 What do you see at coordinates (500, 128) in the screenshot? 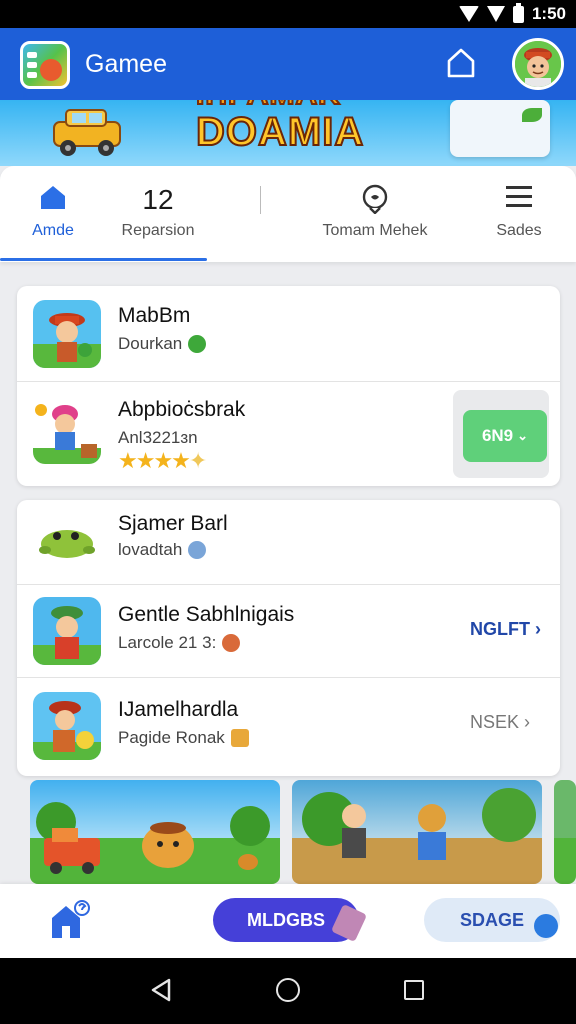
I see `banner-card` at bounding box center [500, 128].